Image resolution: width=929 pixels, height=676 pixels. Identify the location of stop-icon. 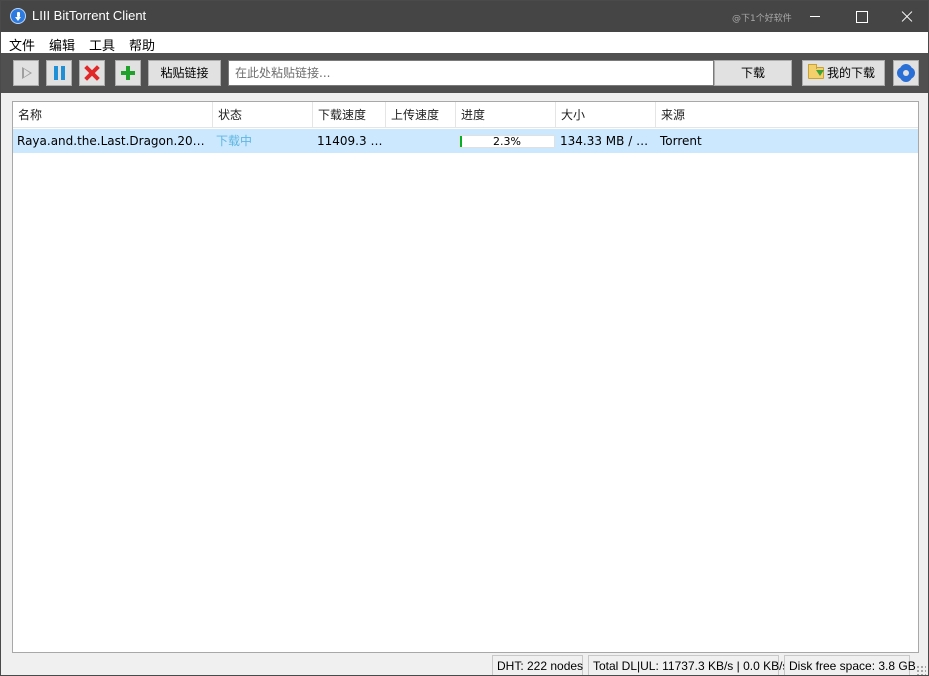
(92, 73).